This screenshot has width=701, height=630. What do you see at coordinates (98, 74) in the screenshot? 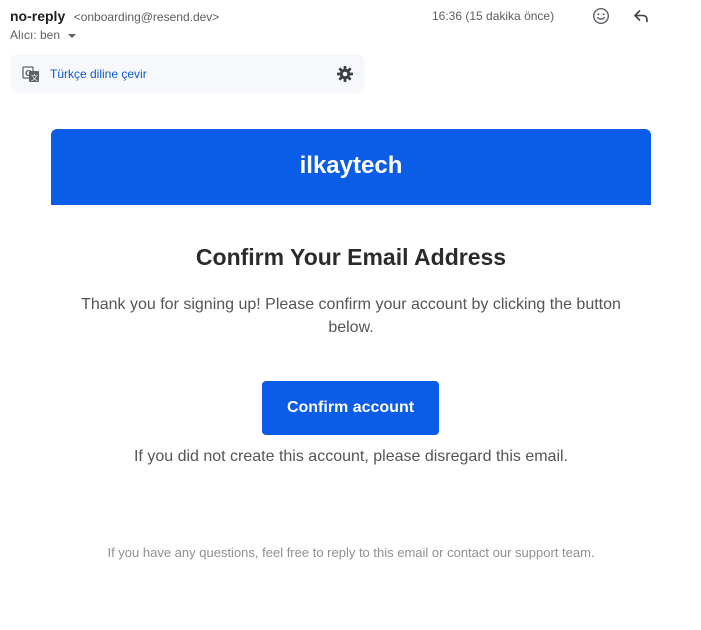
I see `translate-link: Türkçe diline çevir` at bounding box center [98, 74].